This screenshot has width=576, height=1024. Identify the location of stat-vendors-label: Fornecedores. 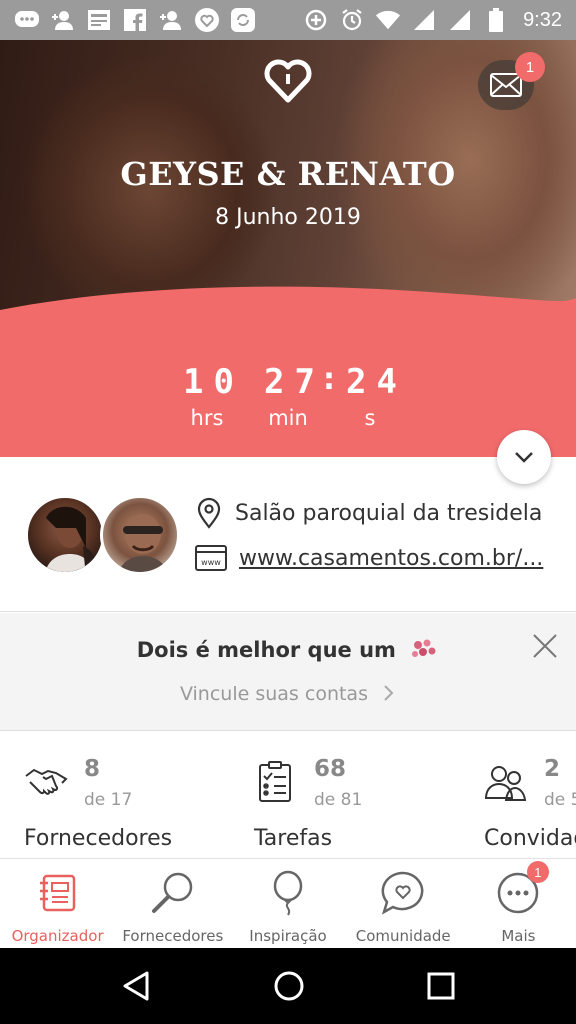
(98, 838).